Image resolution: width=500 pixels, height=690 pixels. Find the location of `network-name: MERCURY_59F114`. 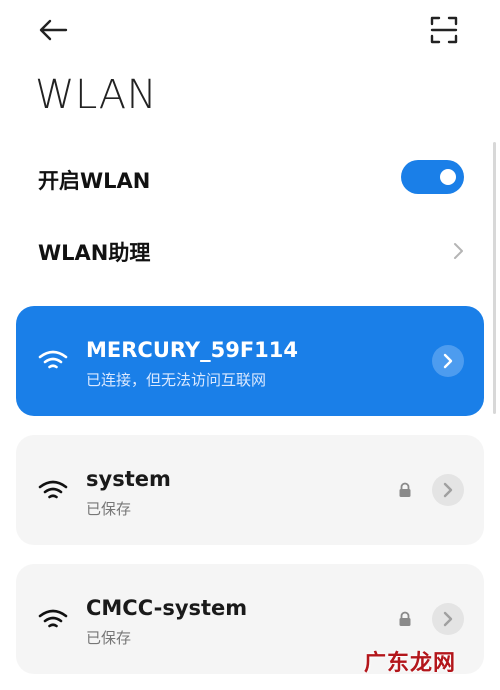

network-name: MERCURY_59F114 is located at coordinates (192, 350).